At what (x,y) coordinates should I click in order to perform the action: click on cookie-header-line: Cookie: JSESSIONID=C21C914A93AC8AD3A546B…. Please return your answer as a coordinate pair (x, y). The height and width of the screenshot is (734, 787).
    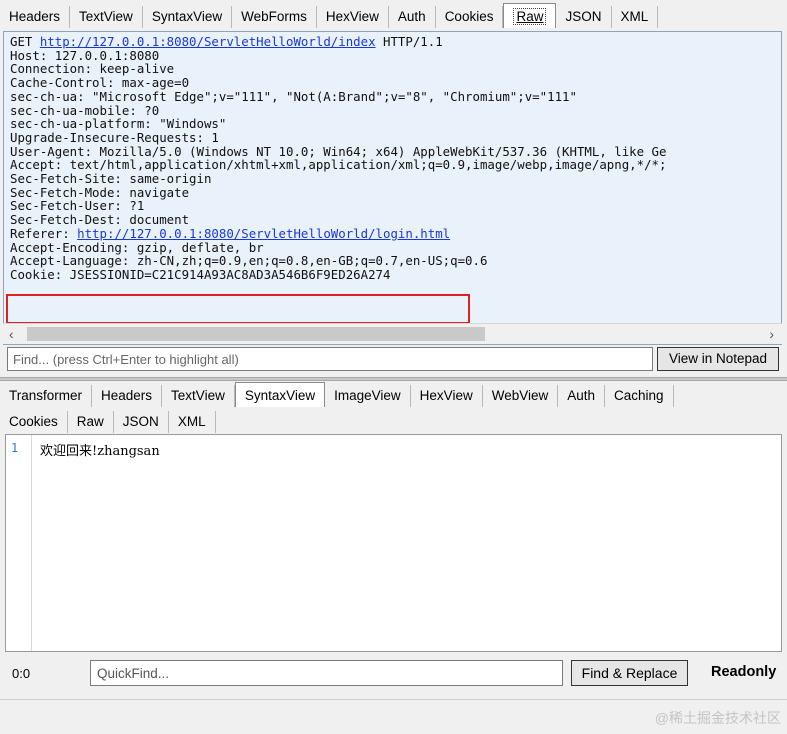
    Looking at the image, I should click on (200, 274).